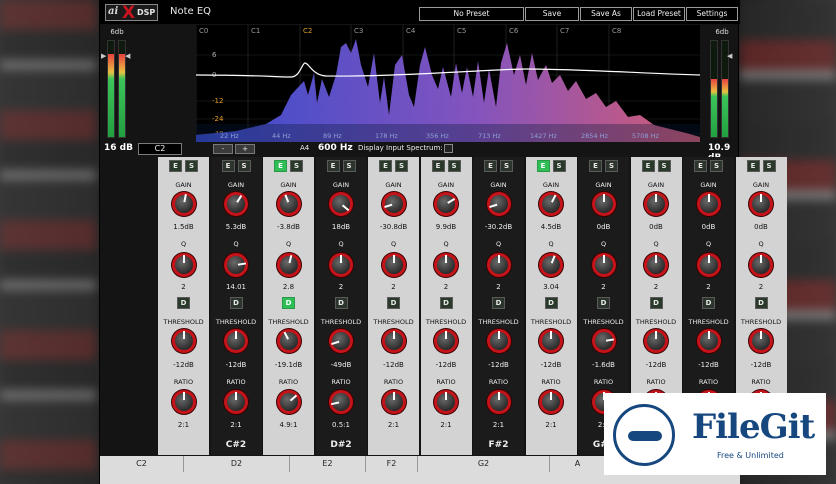 This screenshot has width=836, height=484. I want to click on note-minus-button: -, so click(223, 149).